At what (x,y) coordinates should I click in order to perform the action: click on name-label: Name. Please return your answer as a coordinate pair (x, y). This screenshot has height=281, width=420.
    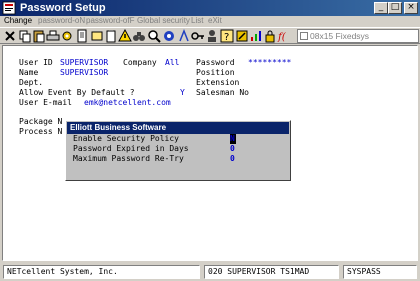
    Looking at the image, I should click on (29, 72).